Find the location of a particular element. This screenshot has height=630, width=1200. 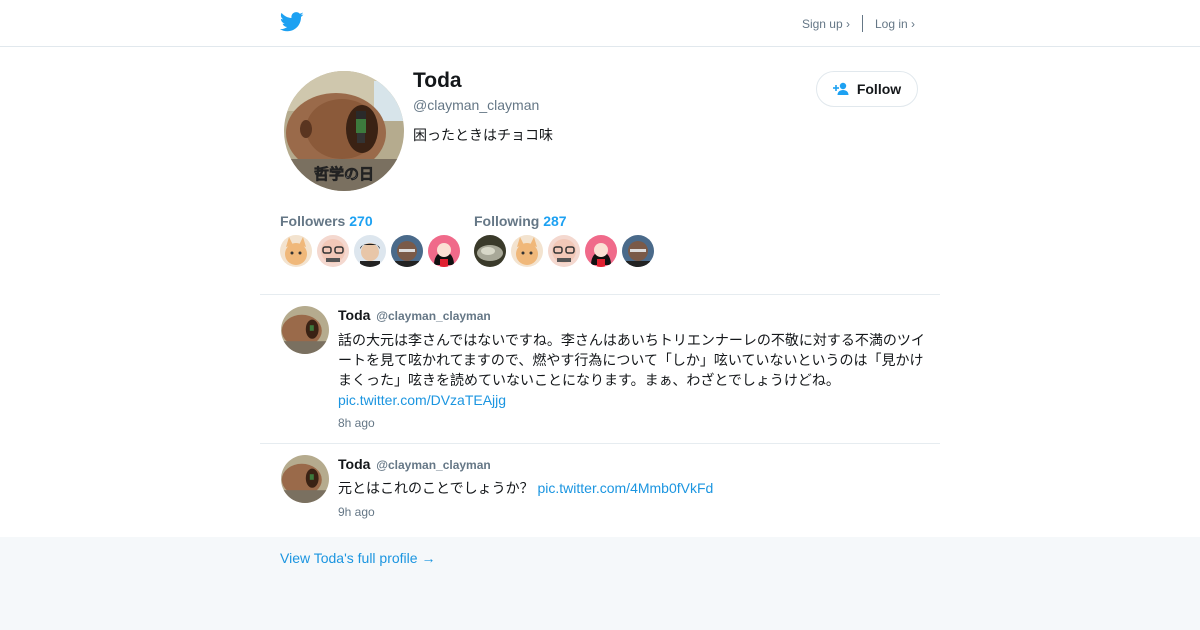

following-stat: Following 287 is located at coordinates (520, 221).